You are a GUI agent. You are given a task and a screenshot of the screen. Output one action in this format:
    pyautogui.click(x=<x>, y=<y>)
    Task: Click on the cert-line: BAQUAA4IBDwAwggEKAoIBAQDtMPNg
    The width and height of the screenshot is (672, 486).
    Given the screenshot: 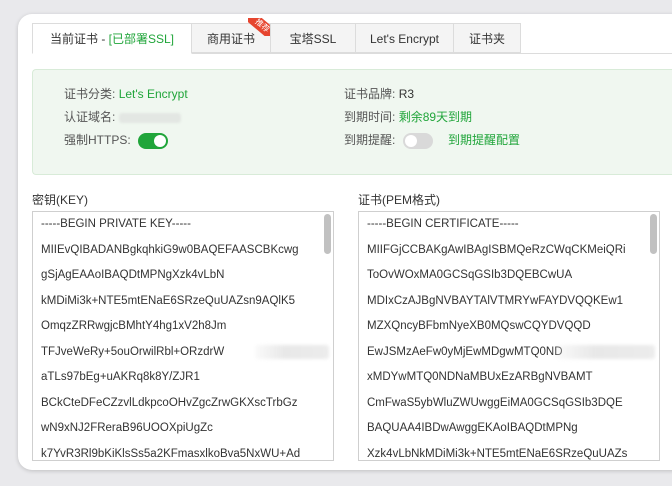 What is the action you would take?
    pyautogui.click(x=472, y=428)
    